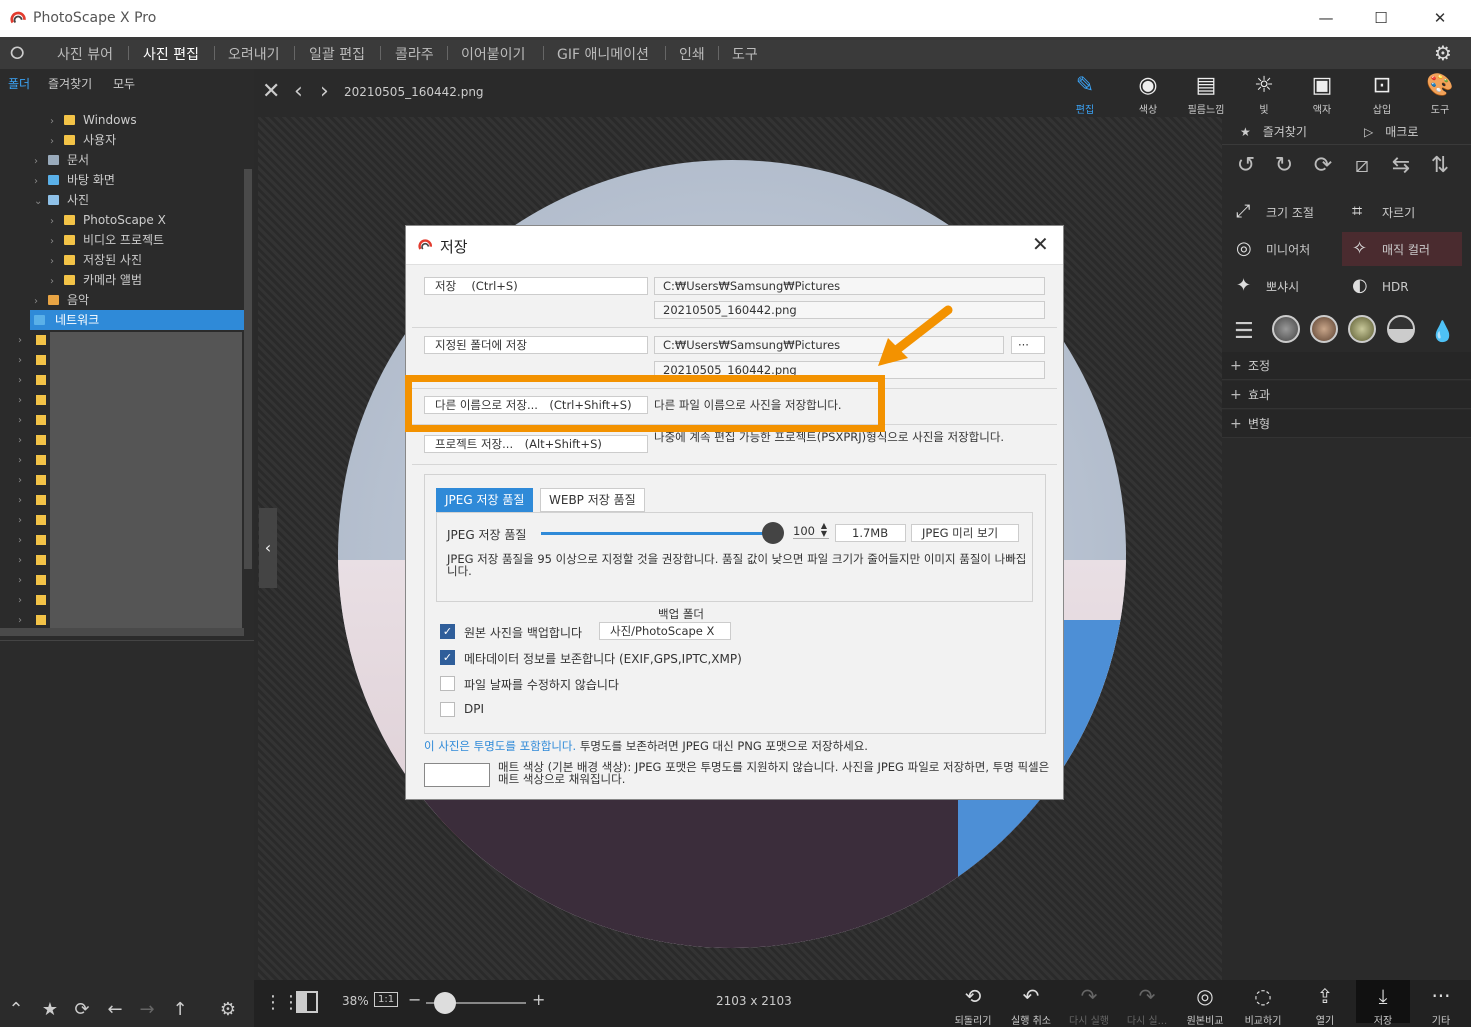  What do you see at coordinates (1346, 424) in the screenshot?
I see `accordion-transform: + 변형` at bounding box center [1346, 424].